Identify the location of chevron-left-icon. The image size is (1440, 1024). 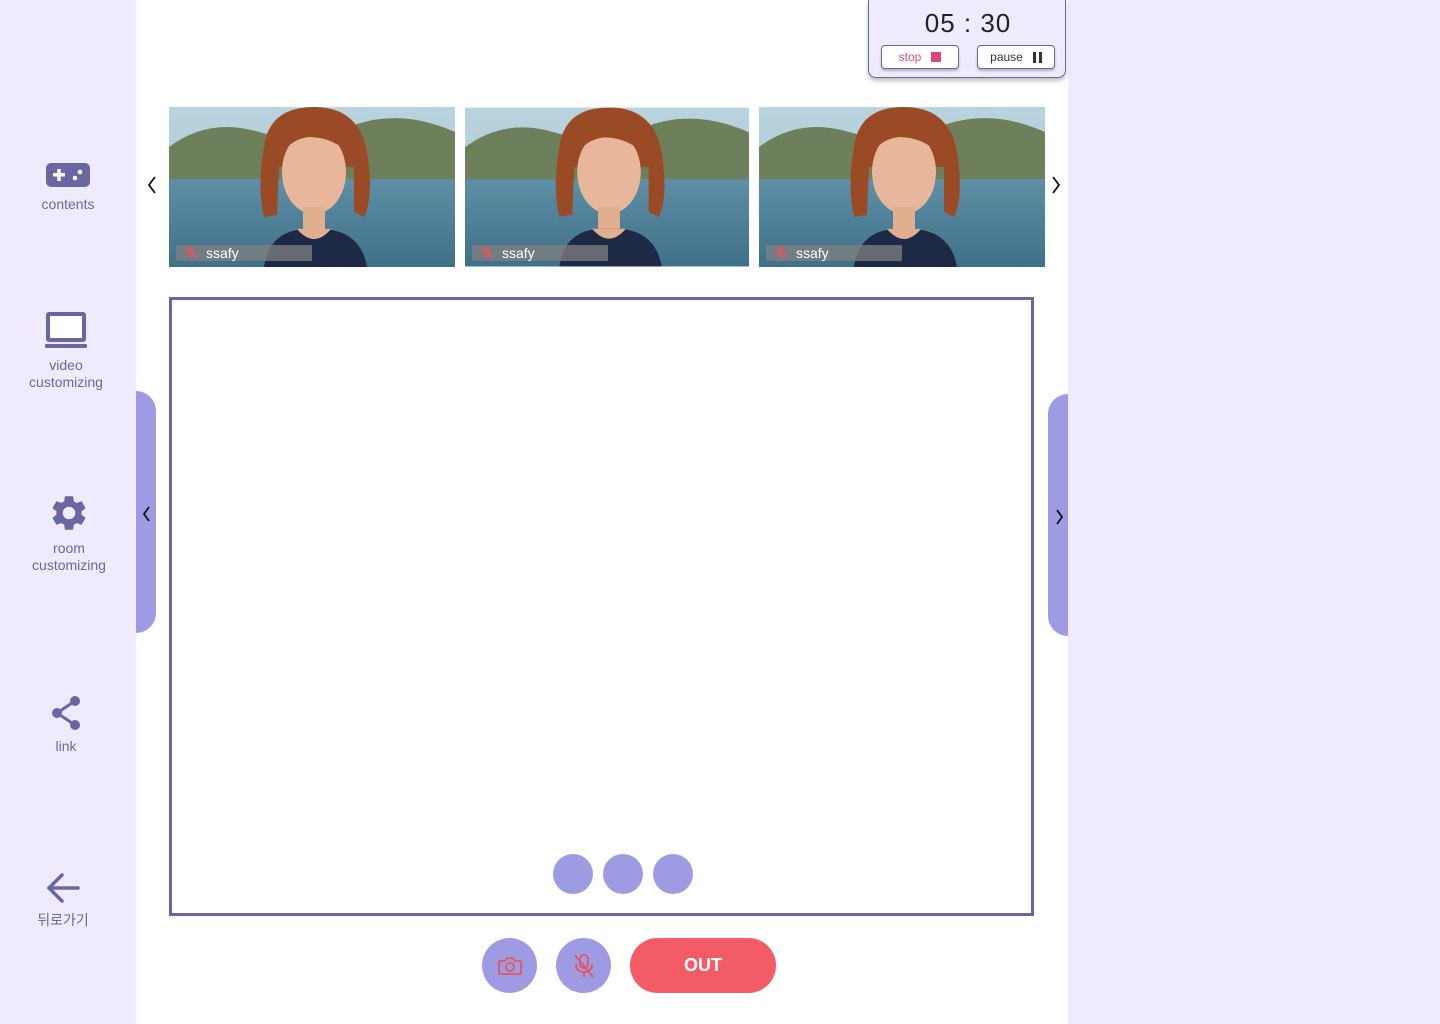
(146, 514).